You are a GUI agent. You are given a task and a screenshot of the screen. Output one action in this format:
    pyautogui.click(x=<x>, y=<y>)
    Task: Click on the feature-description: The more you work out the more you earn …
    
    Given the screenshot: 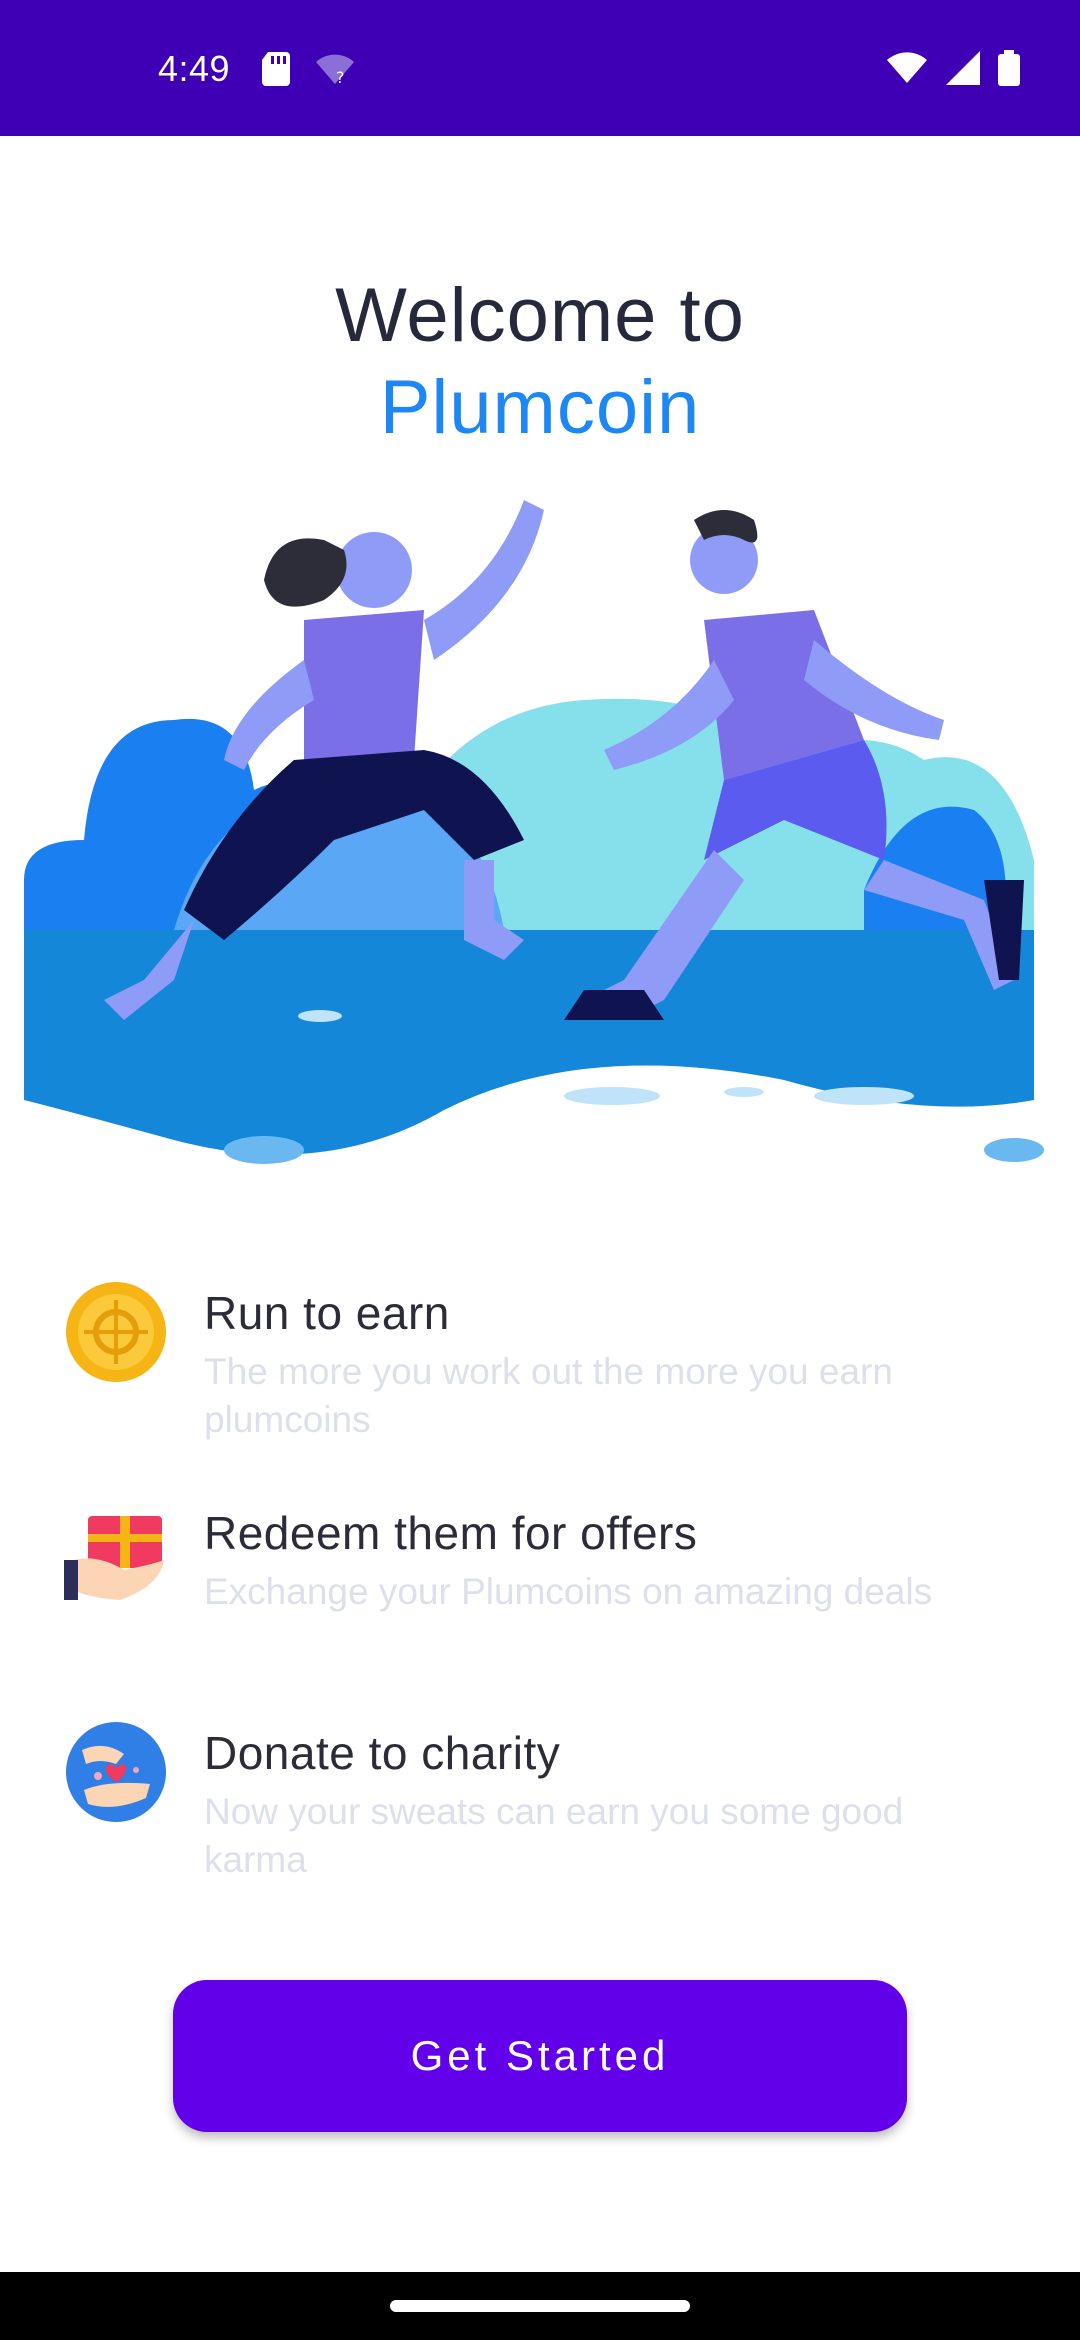 What is the action you would take?
    pyautogui.click(x=548, y=1395)
    